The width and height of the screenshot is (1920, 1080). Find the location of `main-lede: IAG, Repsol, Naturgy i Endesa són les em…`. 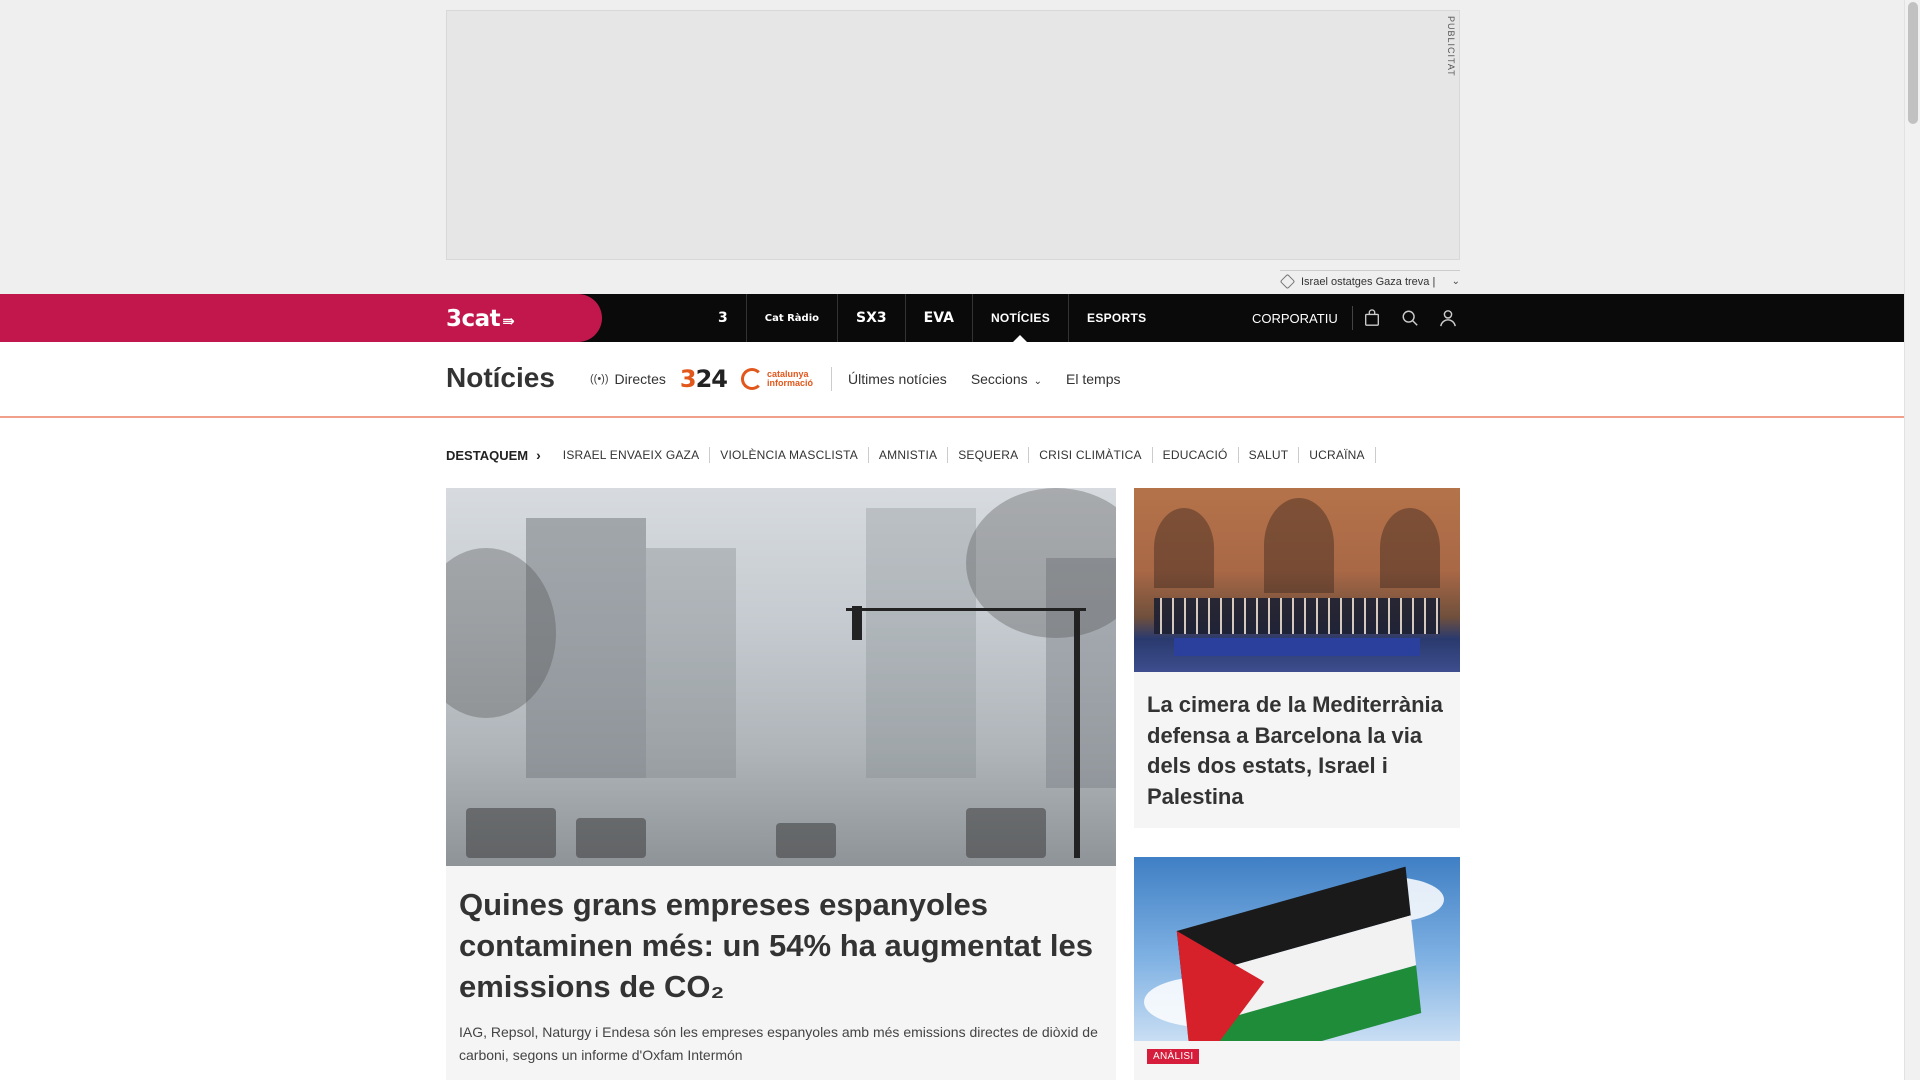

main-lede: IAG, Repsol, Naturgy i Endesa són les em… is located at coordinates (778, 1043).